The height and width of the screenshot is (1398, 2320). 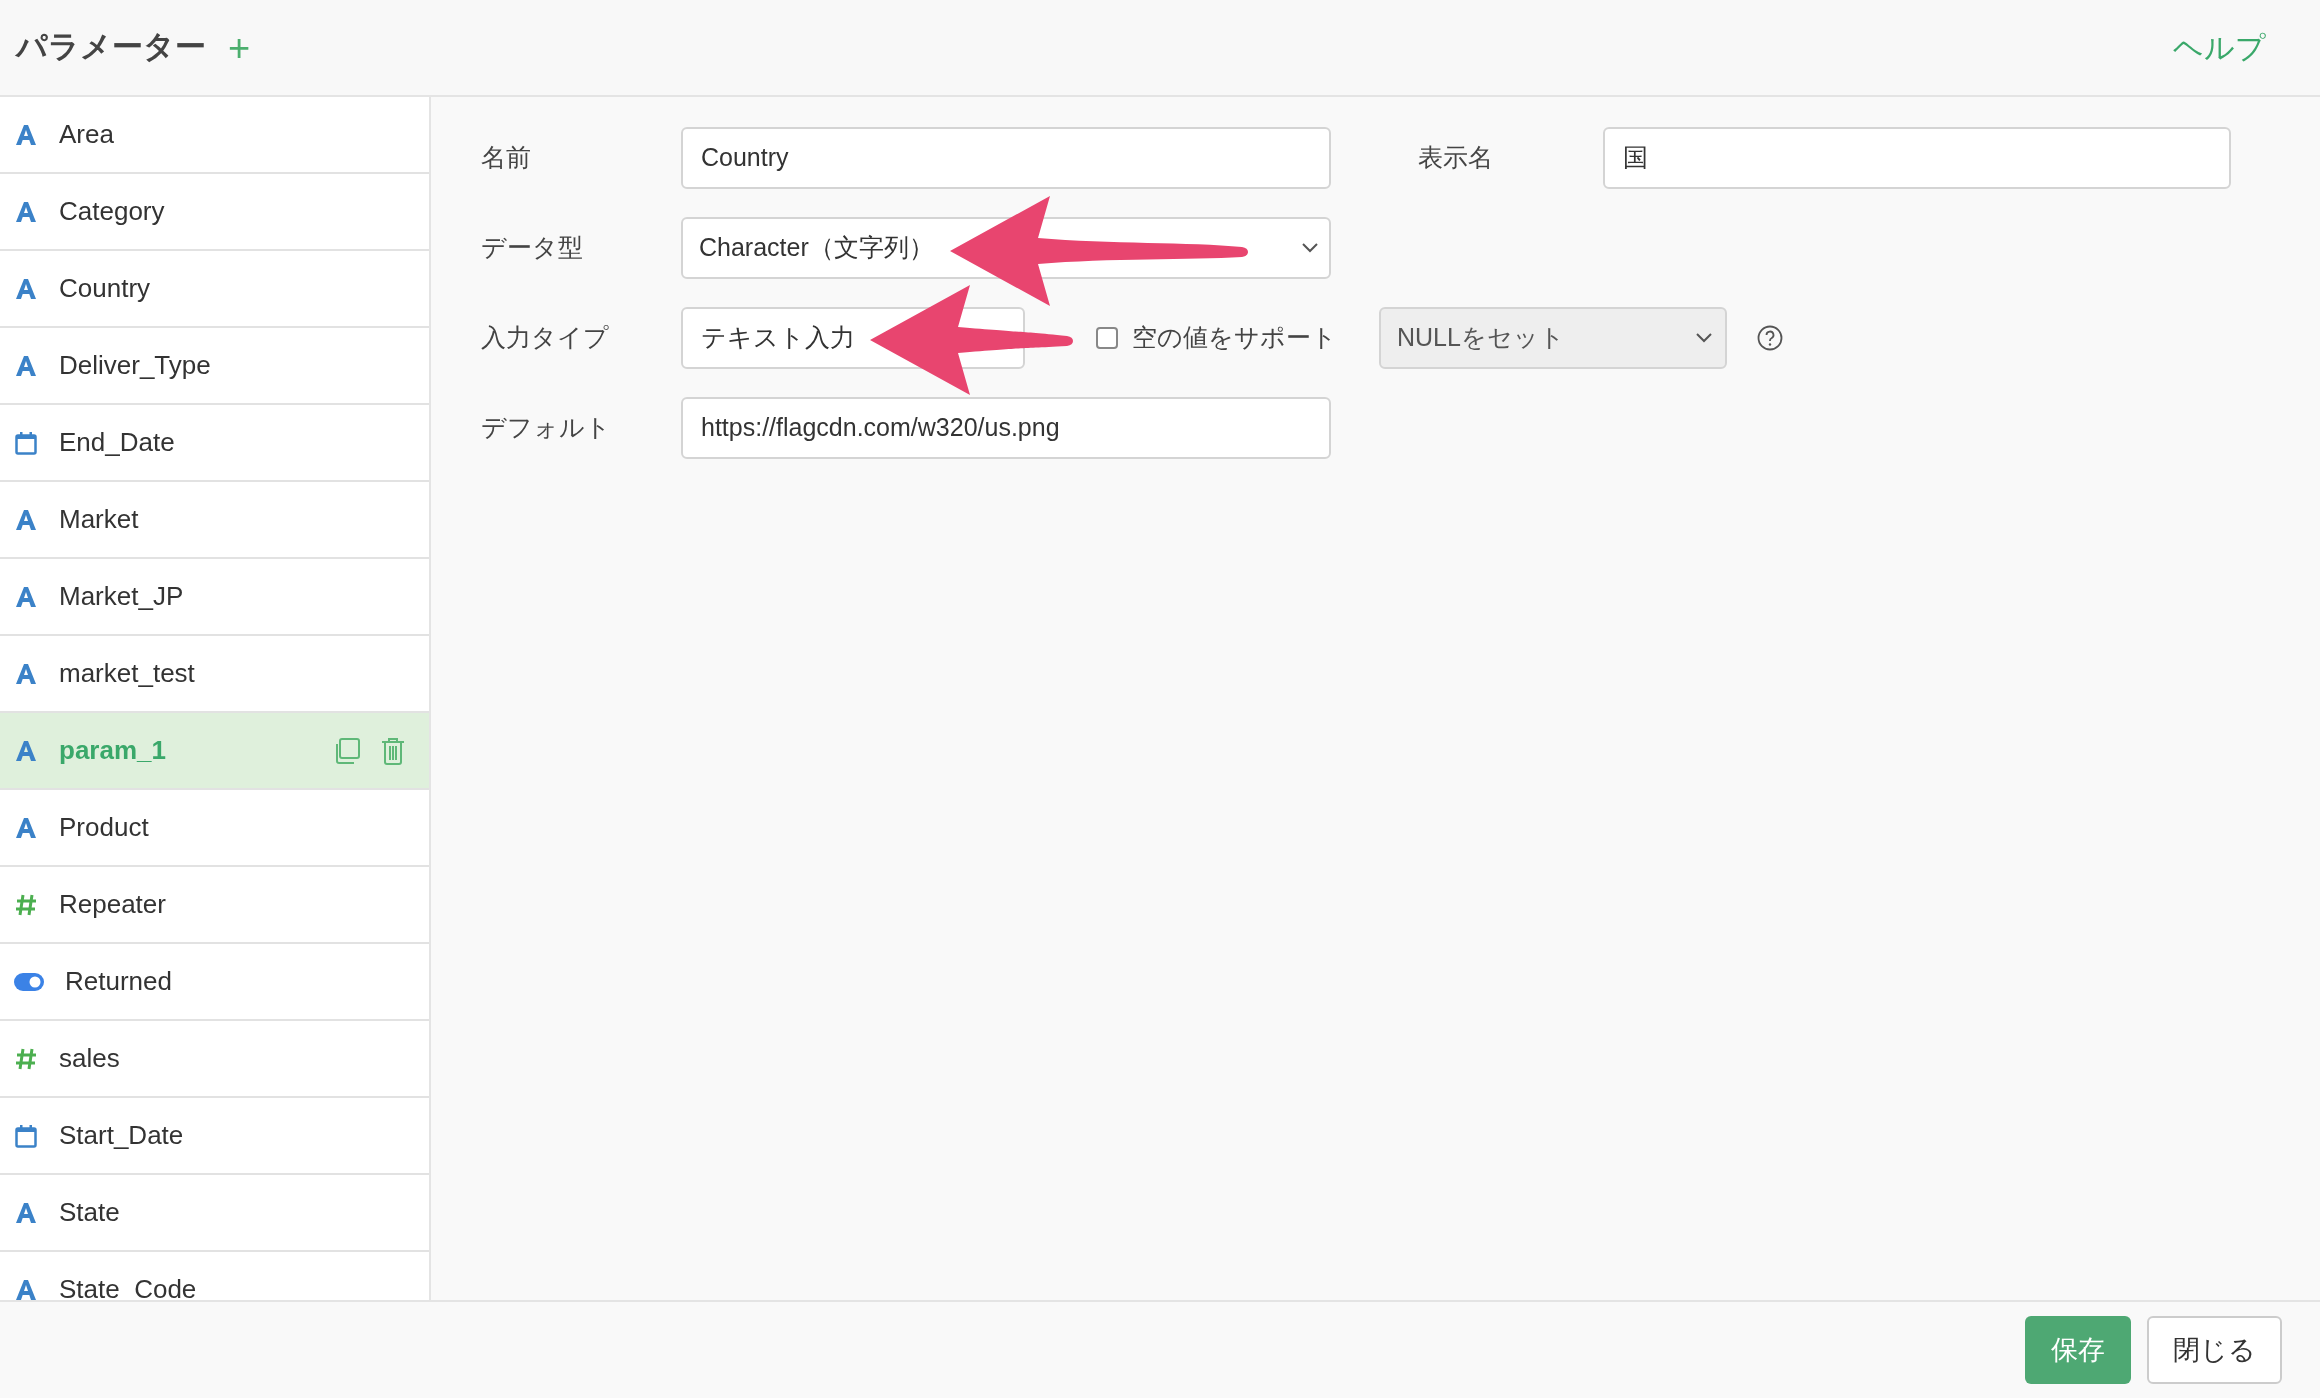 What do you see at coordinates (1006, 428) in the screenshot?
I see `text-field: https://flagcdn.com/w320/us.png` at bounding box center [1006, 428].